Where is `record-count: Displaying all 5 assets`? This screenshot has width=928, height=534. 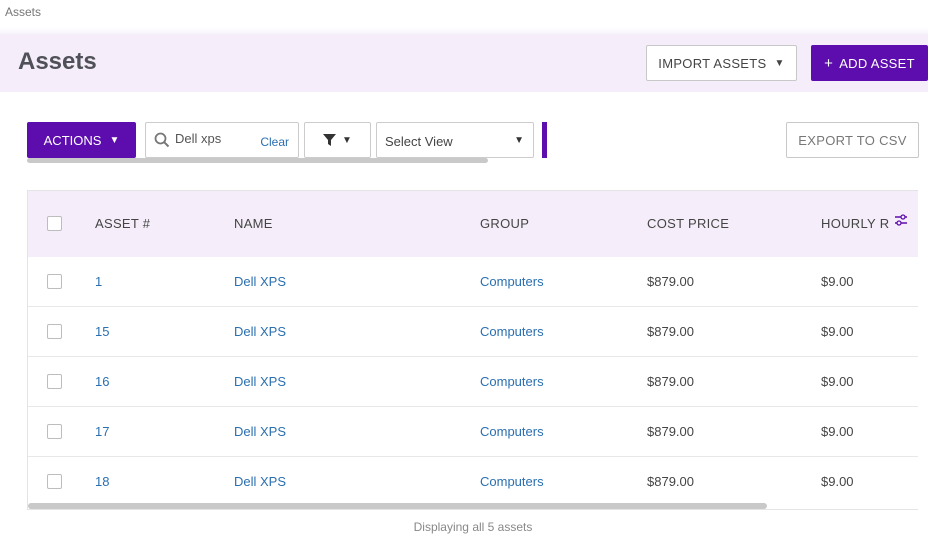 record-count: Displaying all 5 assets is located at coordinates (473, 527).